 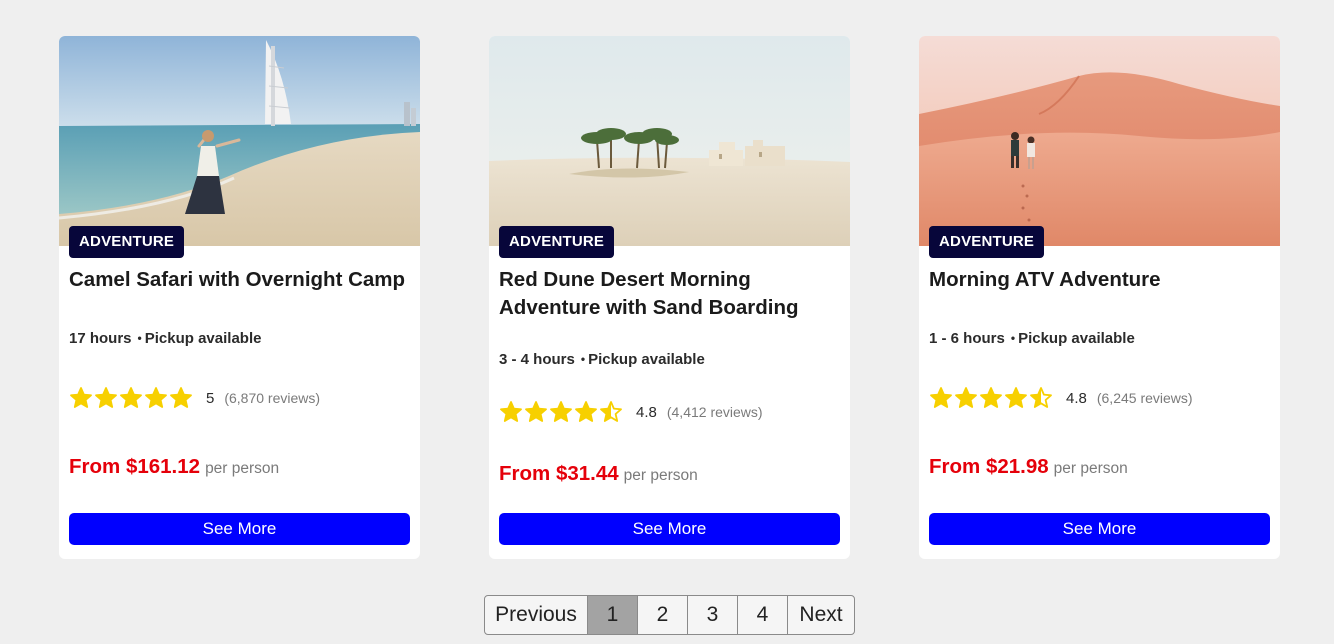 What do you see at coordinates (762, 615) in the screenshot?
I see `page-4-button: 4` at bounding box center [762, 615].